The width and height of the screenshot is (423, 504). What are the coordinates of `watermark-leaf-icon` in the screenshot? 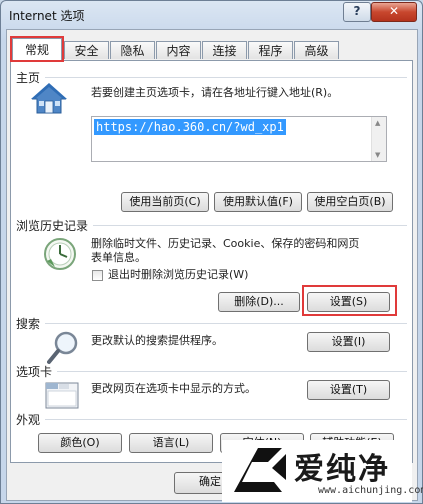 It's located at (260, 470).